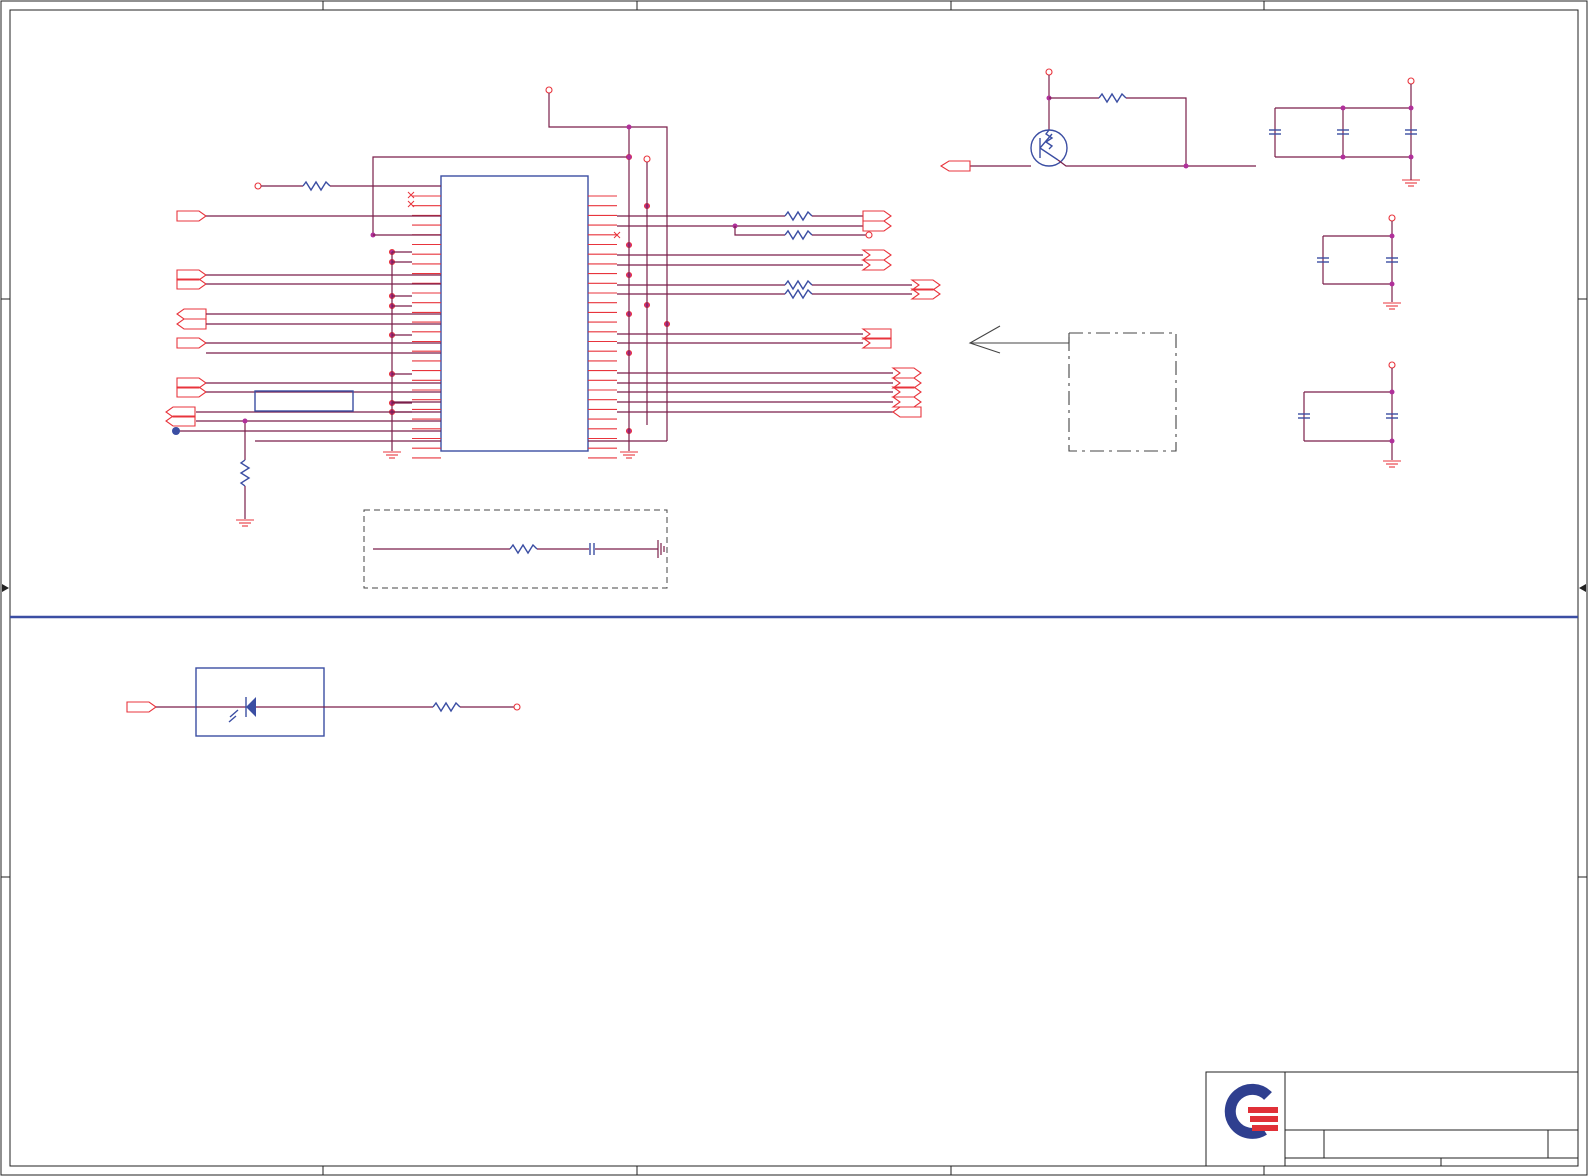  I want to click on rc-network-box, so click(515, 549).